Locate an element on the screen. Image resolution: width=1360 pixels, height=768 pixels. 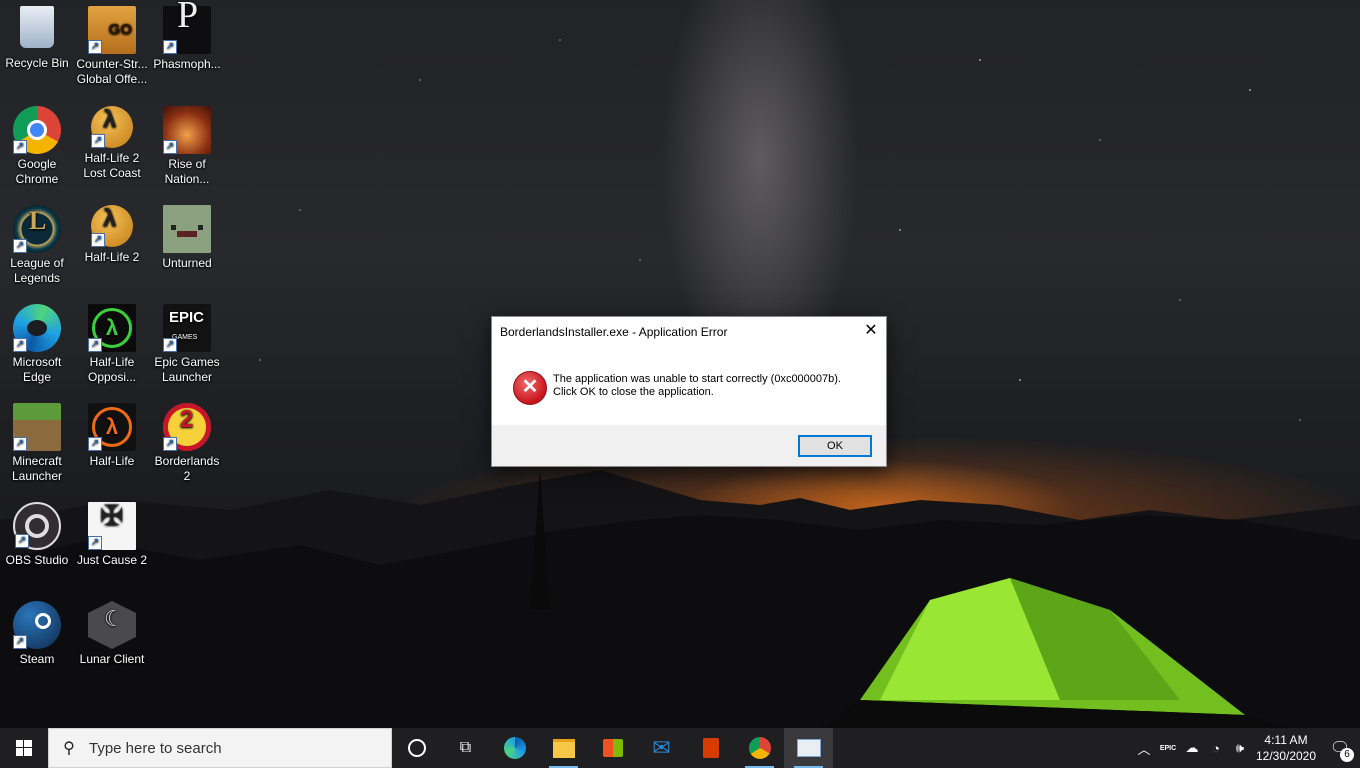
phasmophobia-icon: P ↗ is located at coordinates (187, 27).